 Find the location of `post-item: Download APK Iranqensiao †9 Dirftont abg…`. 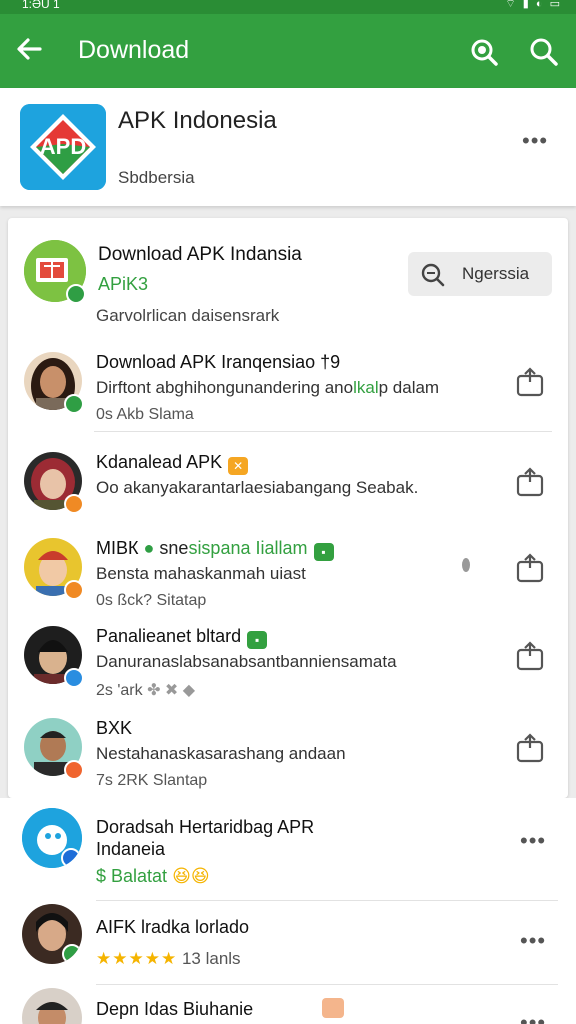

post-item: Download APK Iranqensiao †9 Dirftont abg… is located at coordinates (288, 388).